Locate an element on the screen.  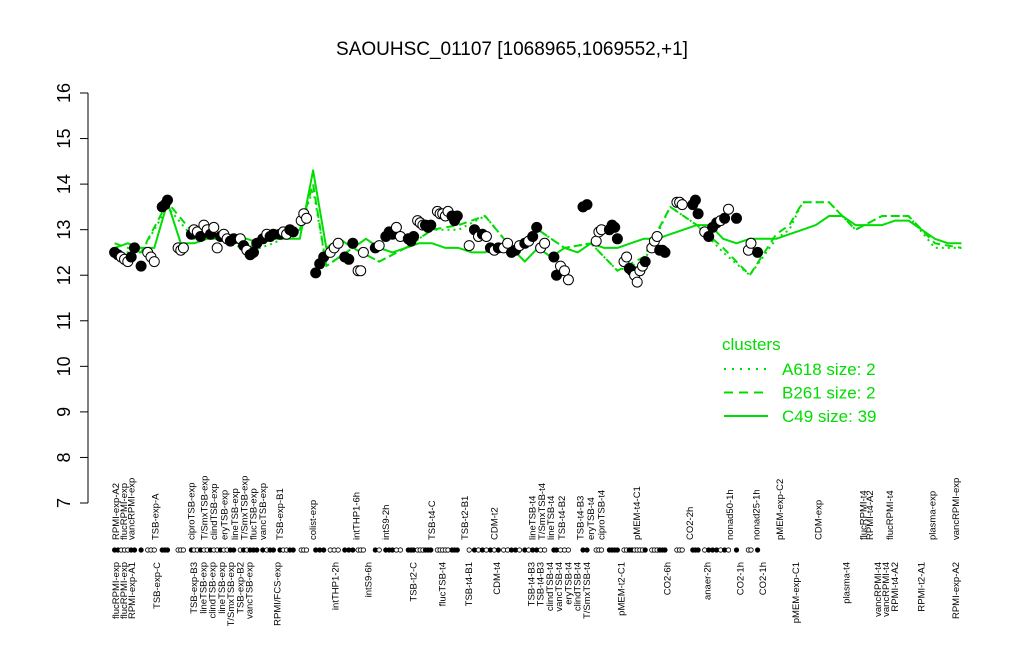
x-label-top: intS9-2h is located at coordinates (386, 522).